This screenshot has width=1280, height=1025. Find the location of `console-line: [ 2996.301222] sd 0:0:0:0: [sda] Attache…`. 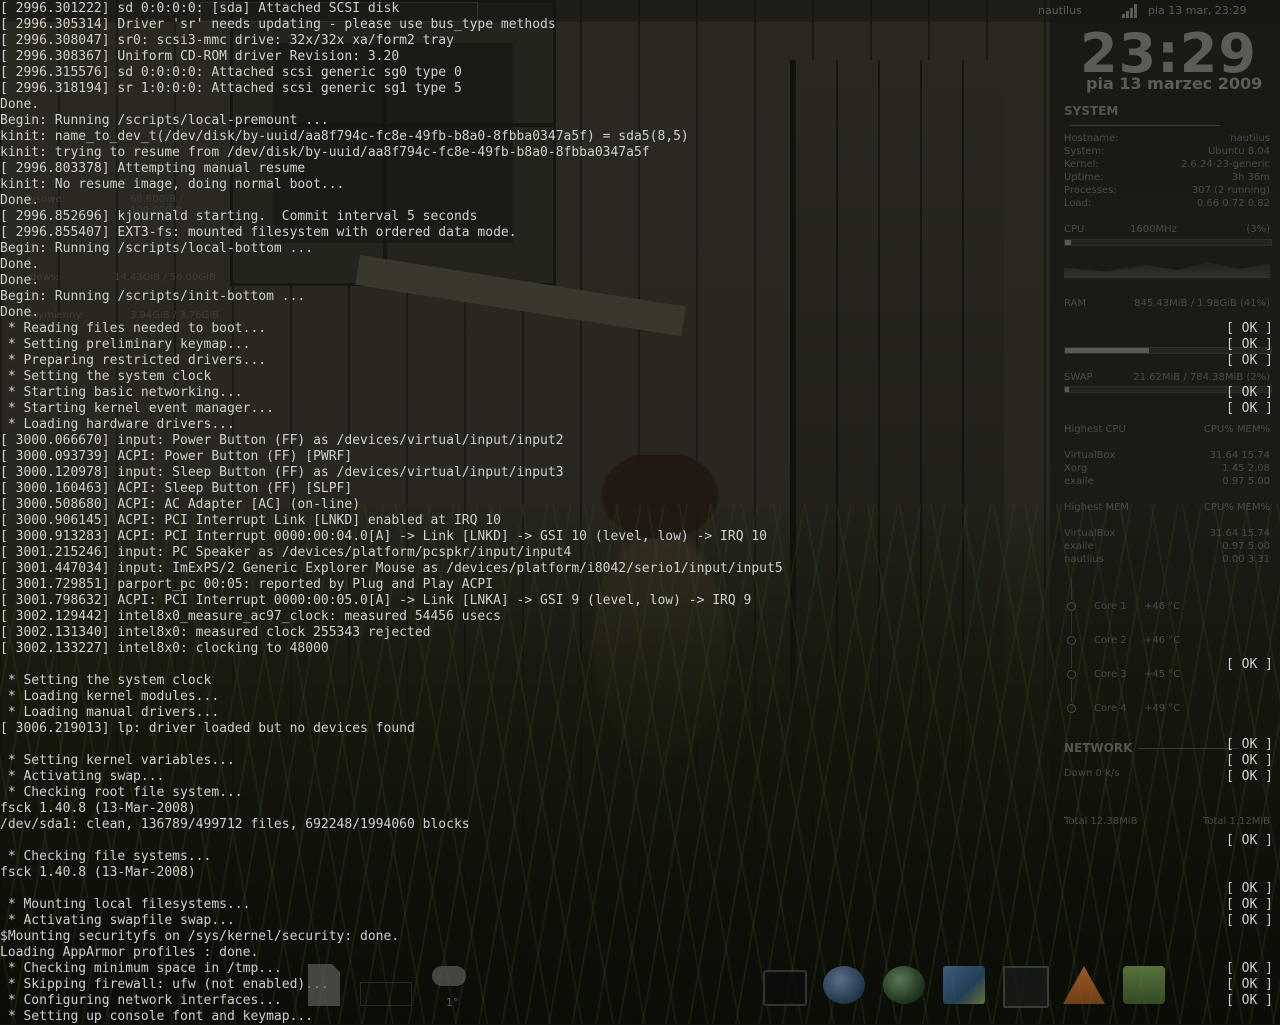

console-line: [ 2996.301222] sd 0:0:0:0: [sda] Attache… is located at coordinates (200, 8).